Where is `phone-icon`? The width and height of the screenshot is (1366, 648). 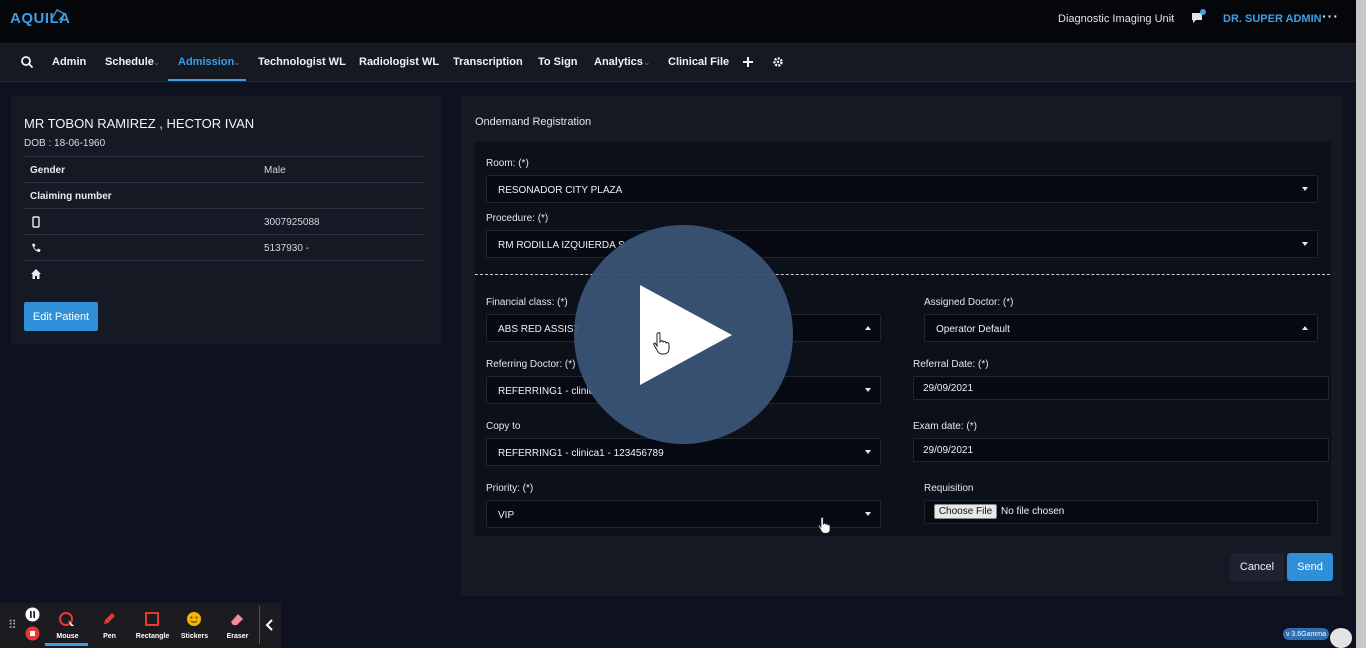
phone-icon is located at coordinates (36, 247).